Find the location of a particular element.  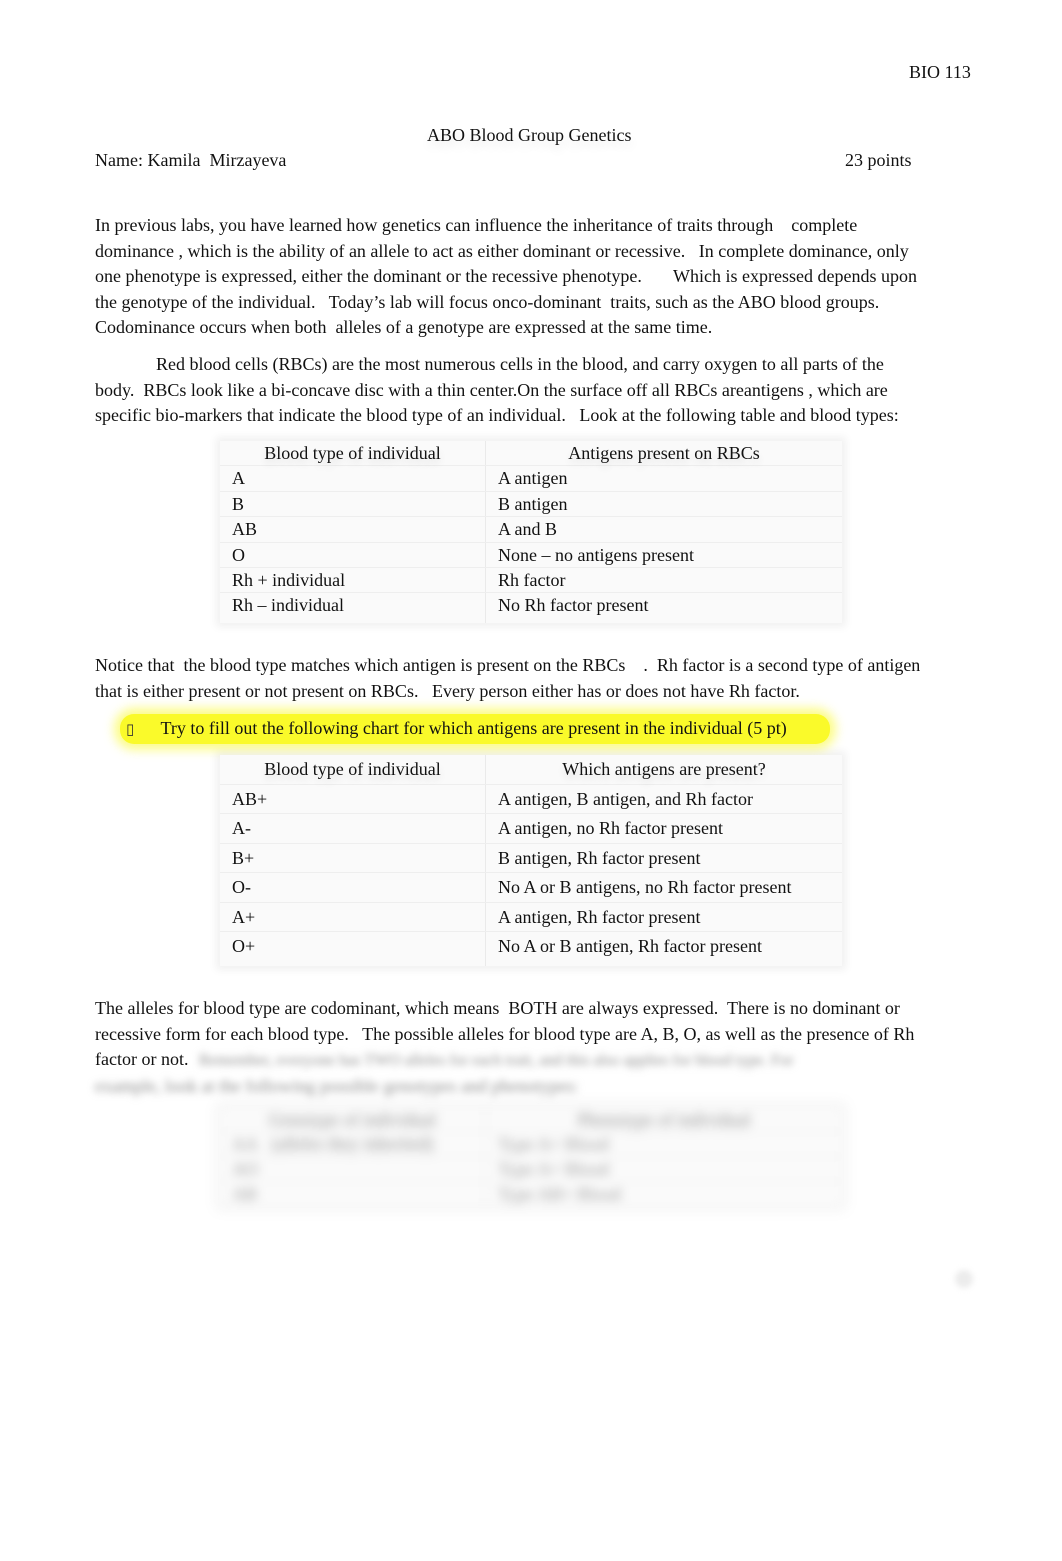

table-row: AO Type A+ Blood is located at coordinates (531, 1169).